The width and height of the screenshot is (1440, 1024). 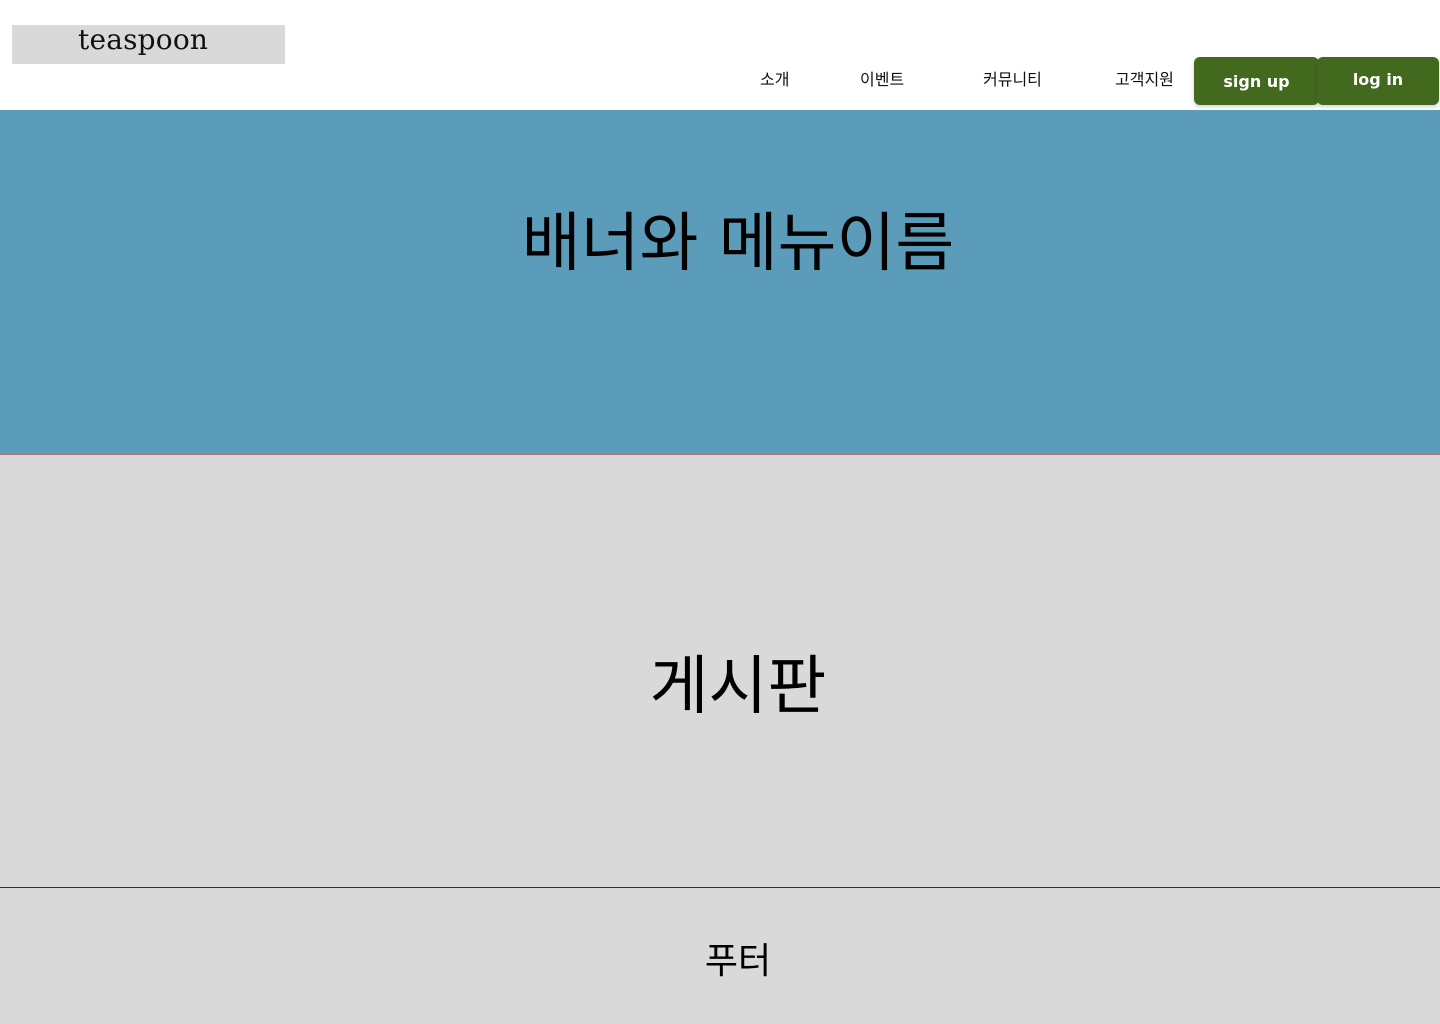 What do you see at coordinates (1256, 81) in the screenshot?
I see `signup-button: sign up` at bounding box center [1256, 81].